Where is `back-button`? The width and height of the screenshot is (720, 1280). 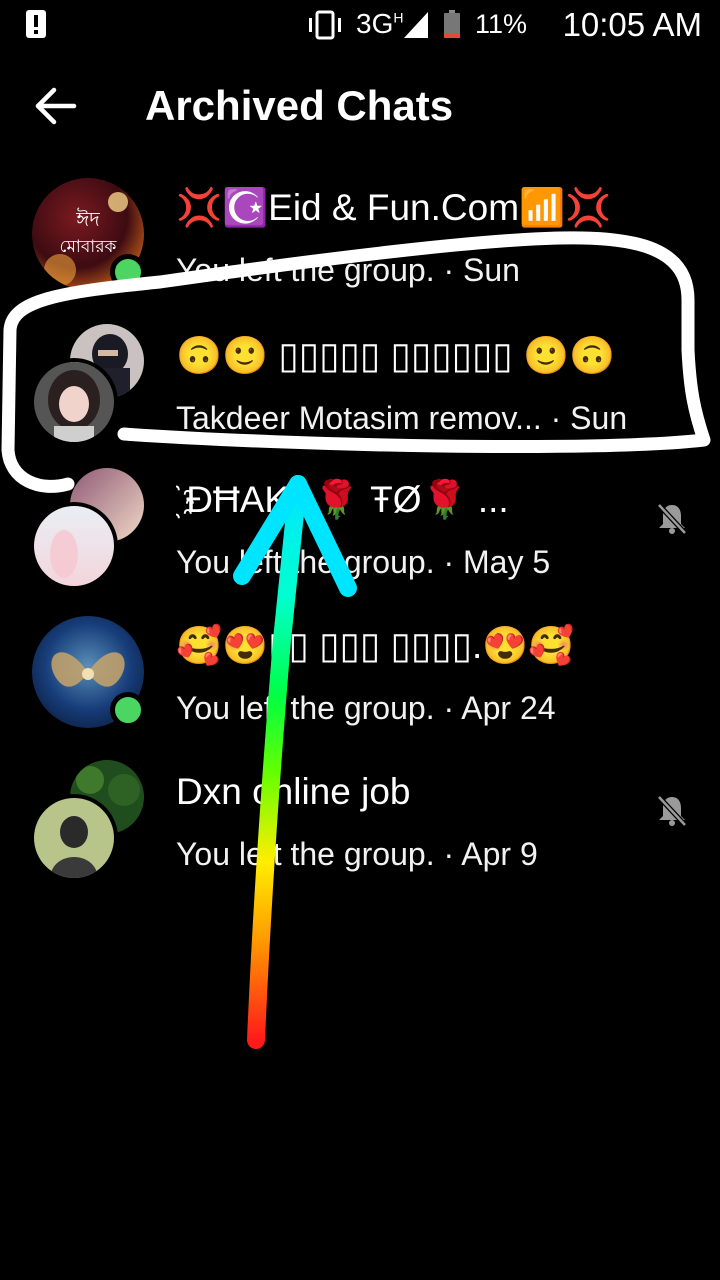 back-button is located at coordinates (56, 106).